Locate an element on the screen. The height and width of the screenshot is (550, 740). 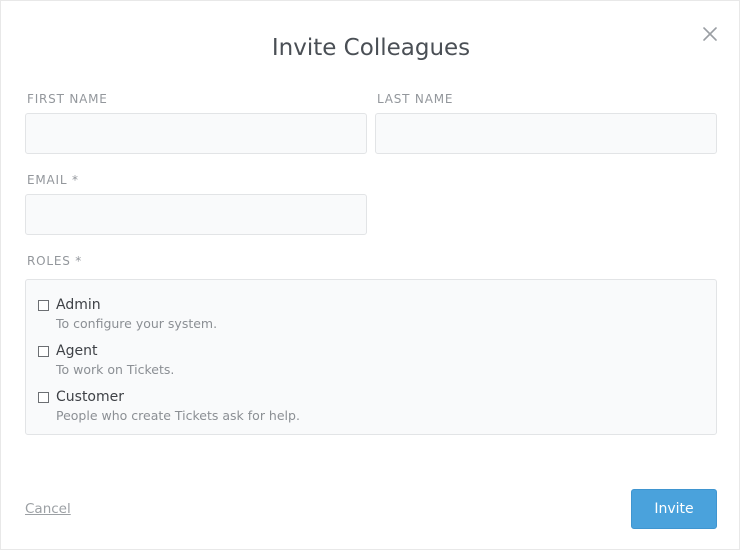
email-label: EMAIL * is located at coordinates (53, 180).